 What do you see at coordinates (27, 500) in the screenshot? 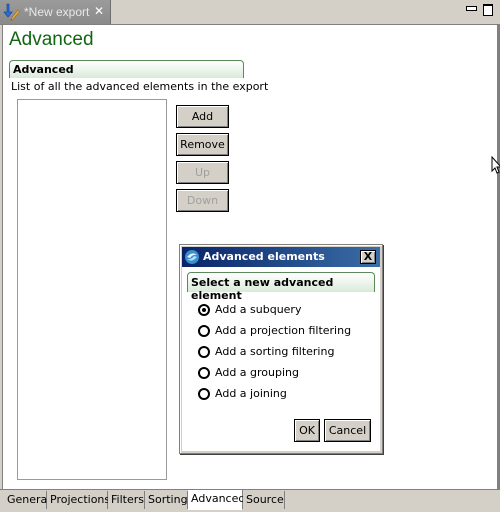
I see `tab-general: General` at bounding box center [27, 500].